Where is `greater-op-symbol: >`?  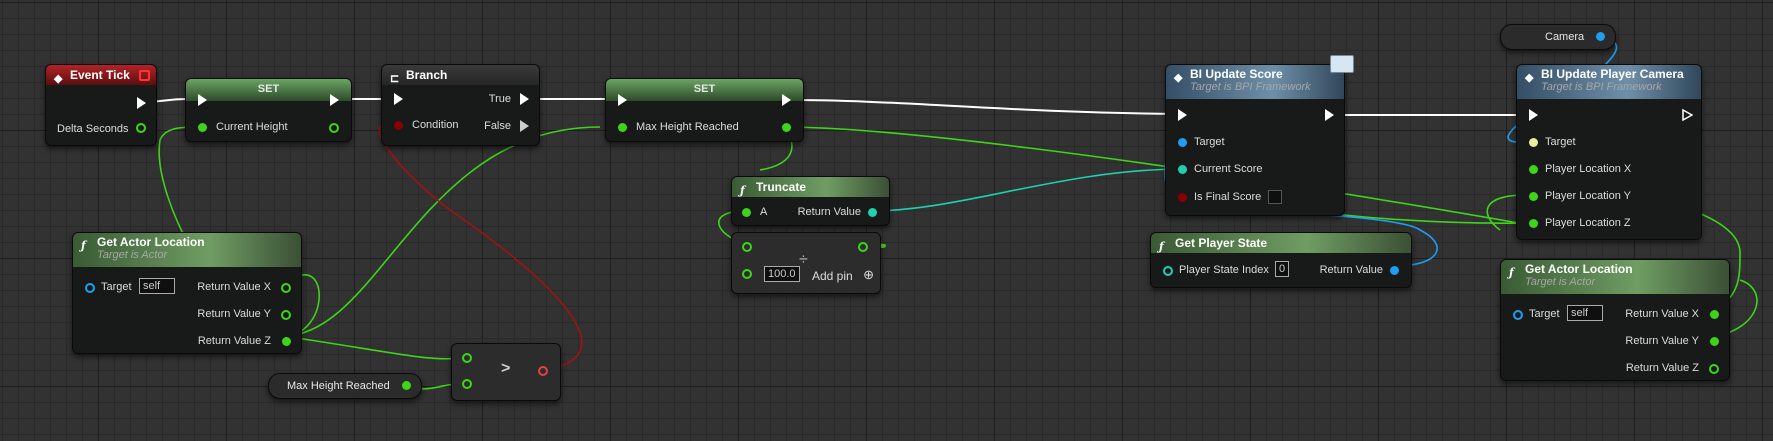
greater-op-symbol: > is located at coordinates (506, 368).